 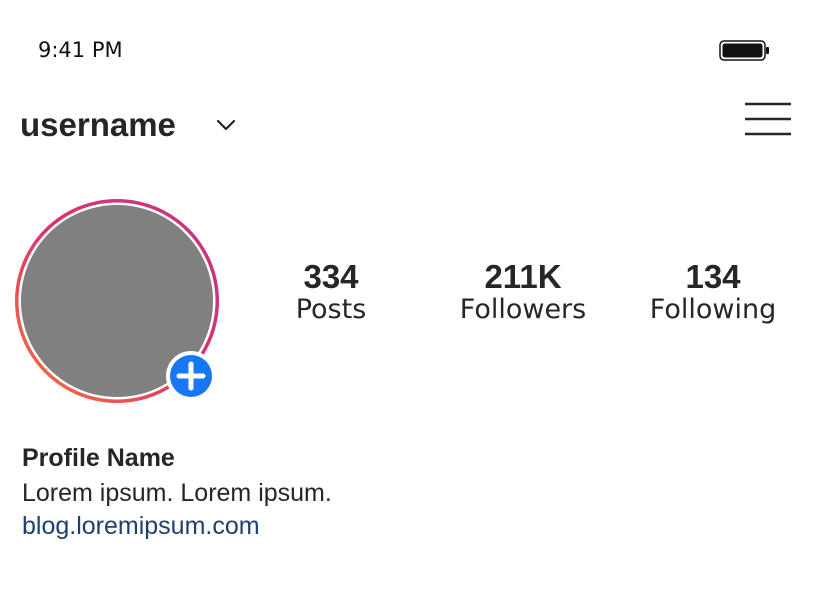 I want to click on bio-link: blog.loremipsum.com, so click(x=141, y=526).